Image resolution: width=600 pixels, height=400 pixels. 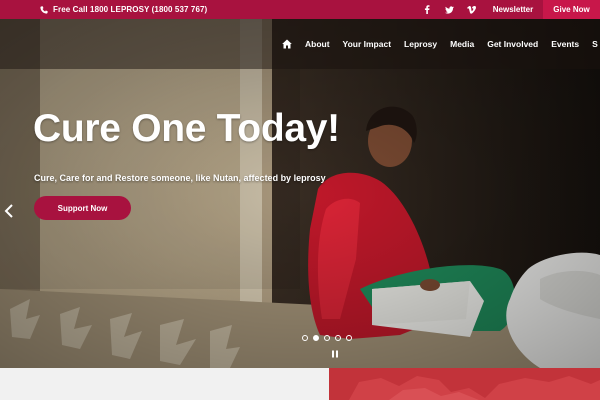 I want to click on twitter-icon, so click(x=449, y=9).